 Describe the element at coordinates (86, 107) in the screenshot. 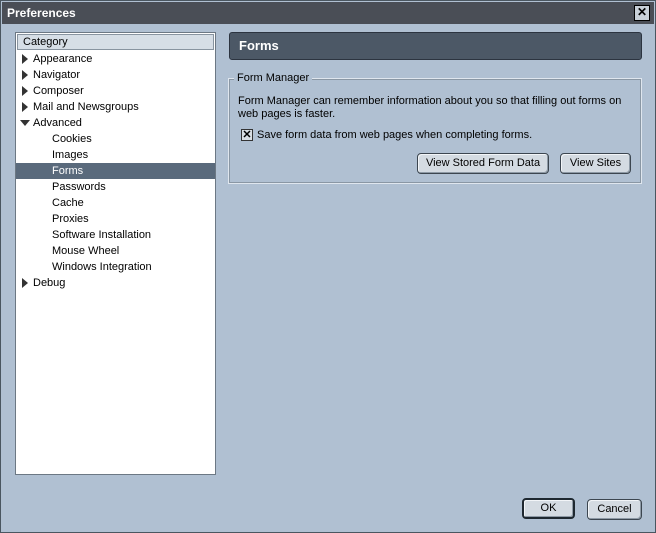

I see `tree-item-label: Mail and Newsgroups` at that location.